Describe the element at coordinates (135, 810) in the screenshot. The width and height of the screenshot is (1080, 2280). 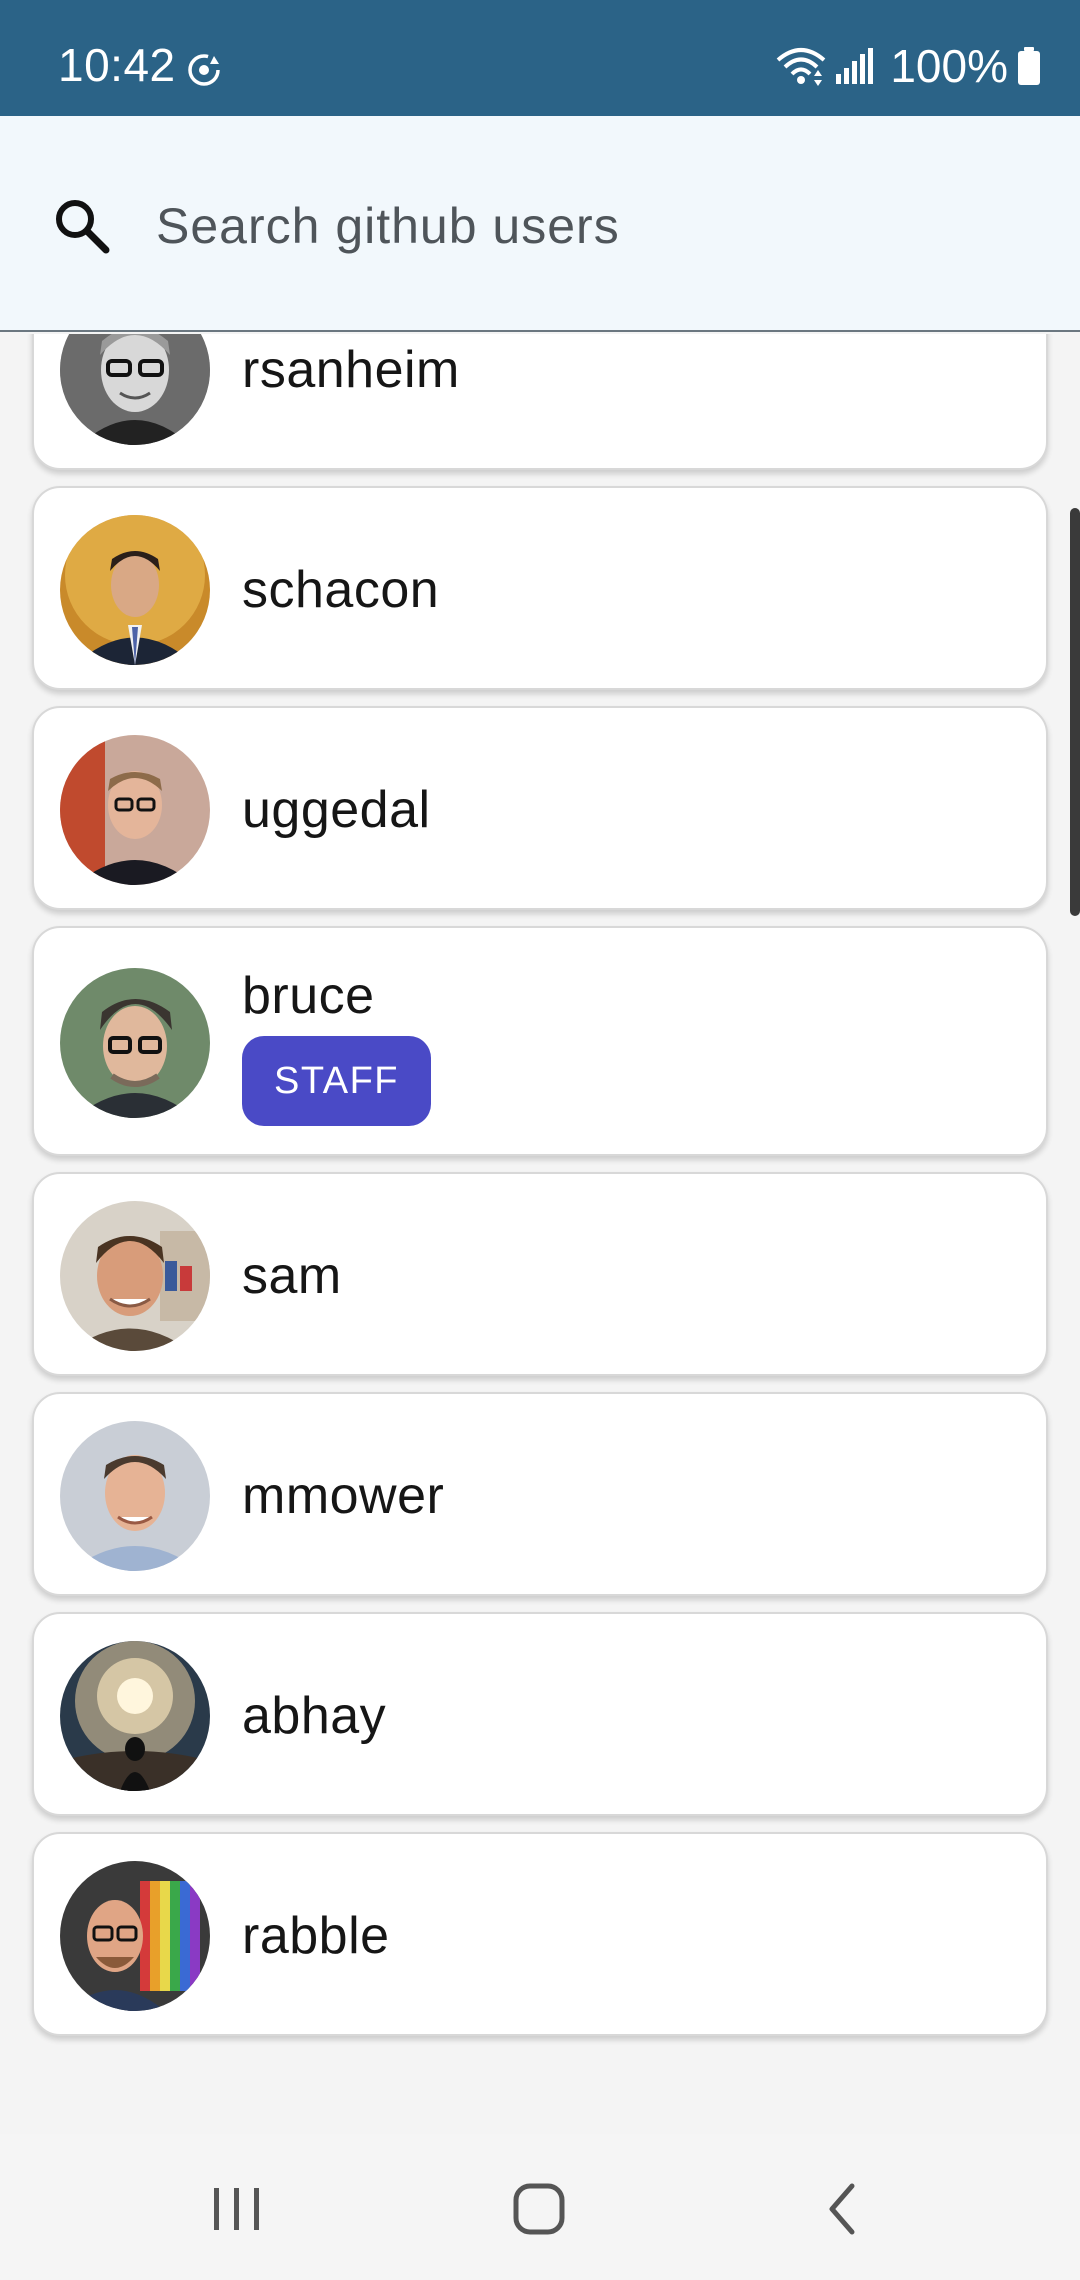
I see `avatar-uggedal` at that location.